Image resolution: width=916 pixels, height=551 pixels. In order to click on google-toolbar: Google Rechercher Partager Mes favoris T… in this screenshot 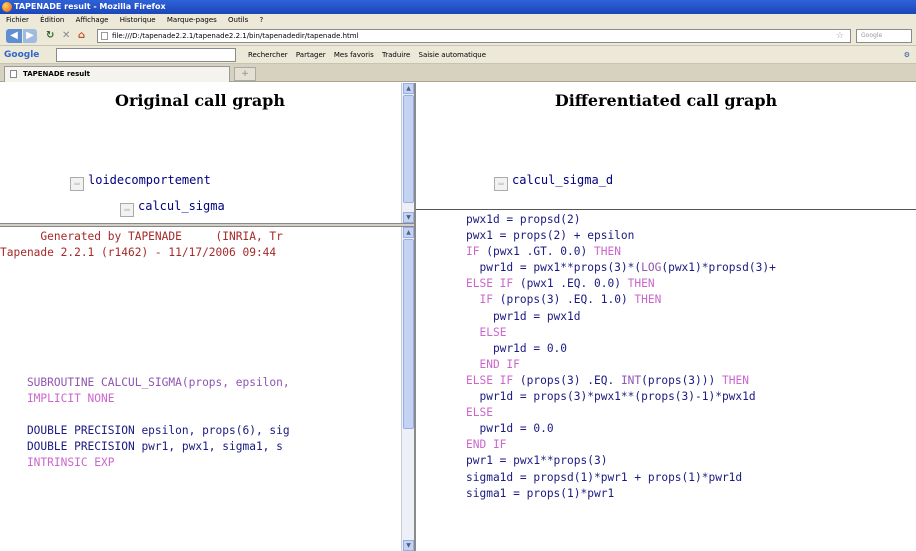, I will do `click(458, 55)`.